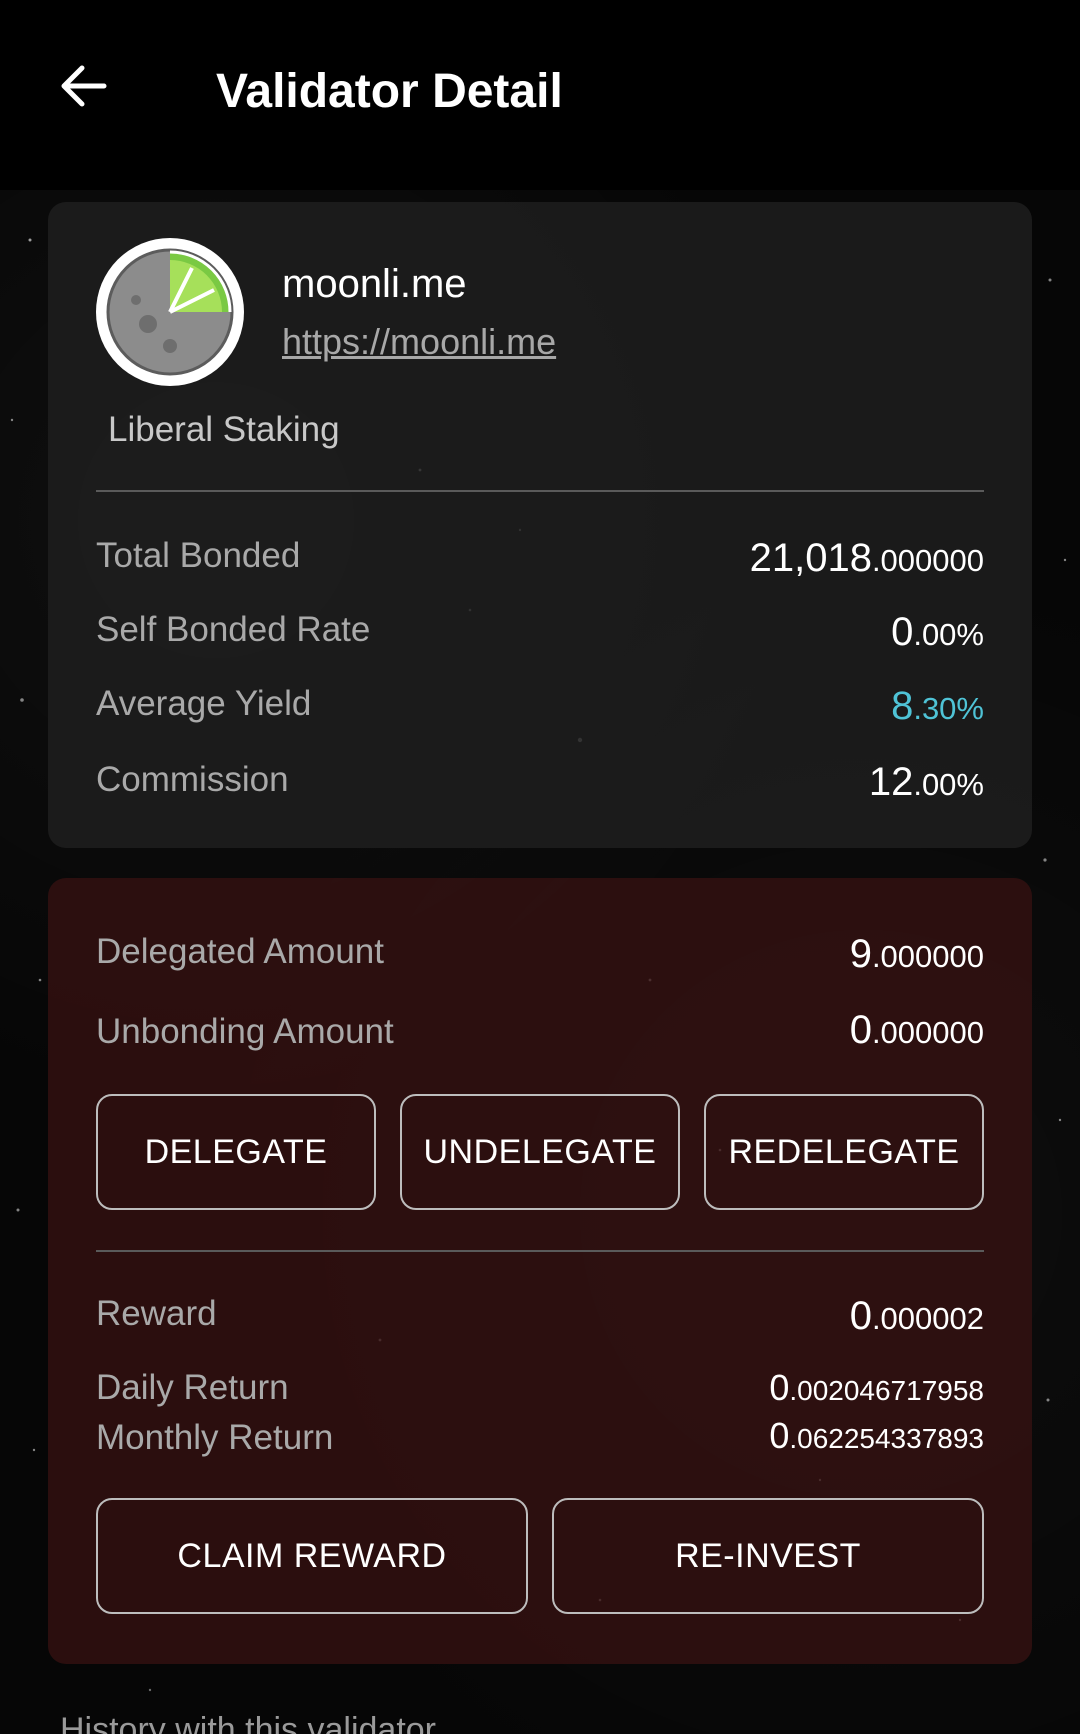 The image size is (1080, 1734). Describe the element at coordinates (866, 558) in the screenshot. I see `total-bonded-value: 21,018.000000` at that location.